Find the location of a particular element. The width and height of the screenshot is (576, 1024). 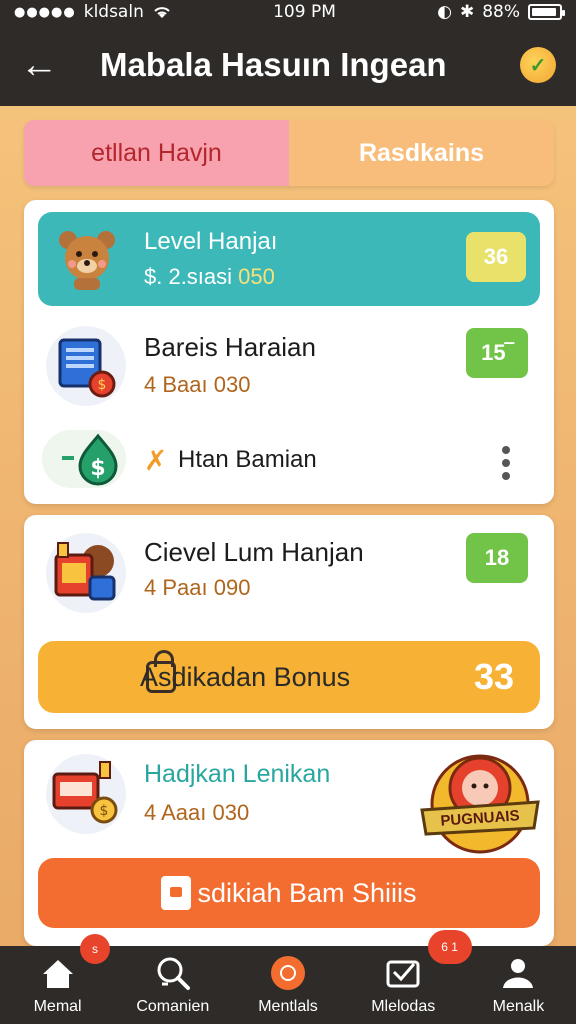

tab-second: Rasdkains is located at coordinates (421, 153).